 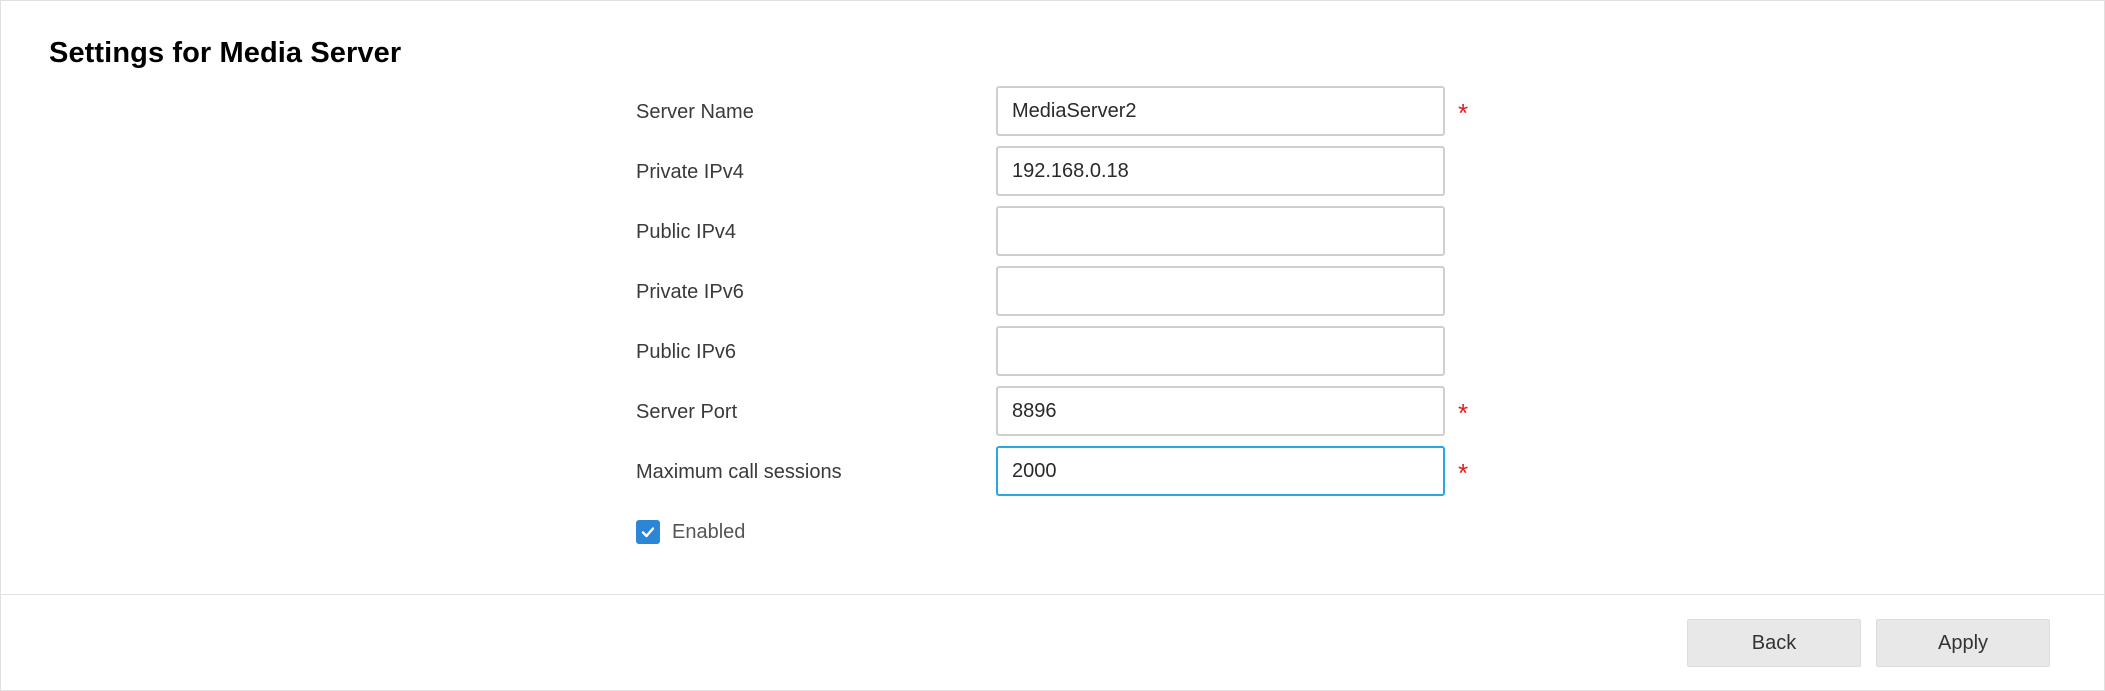 I want to click on server-name-input, so click(x=1220, y=111).